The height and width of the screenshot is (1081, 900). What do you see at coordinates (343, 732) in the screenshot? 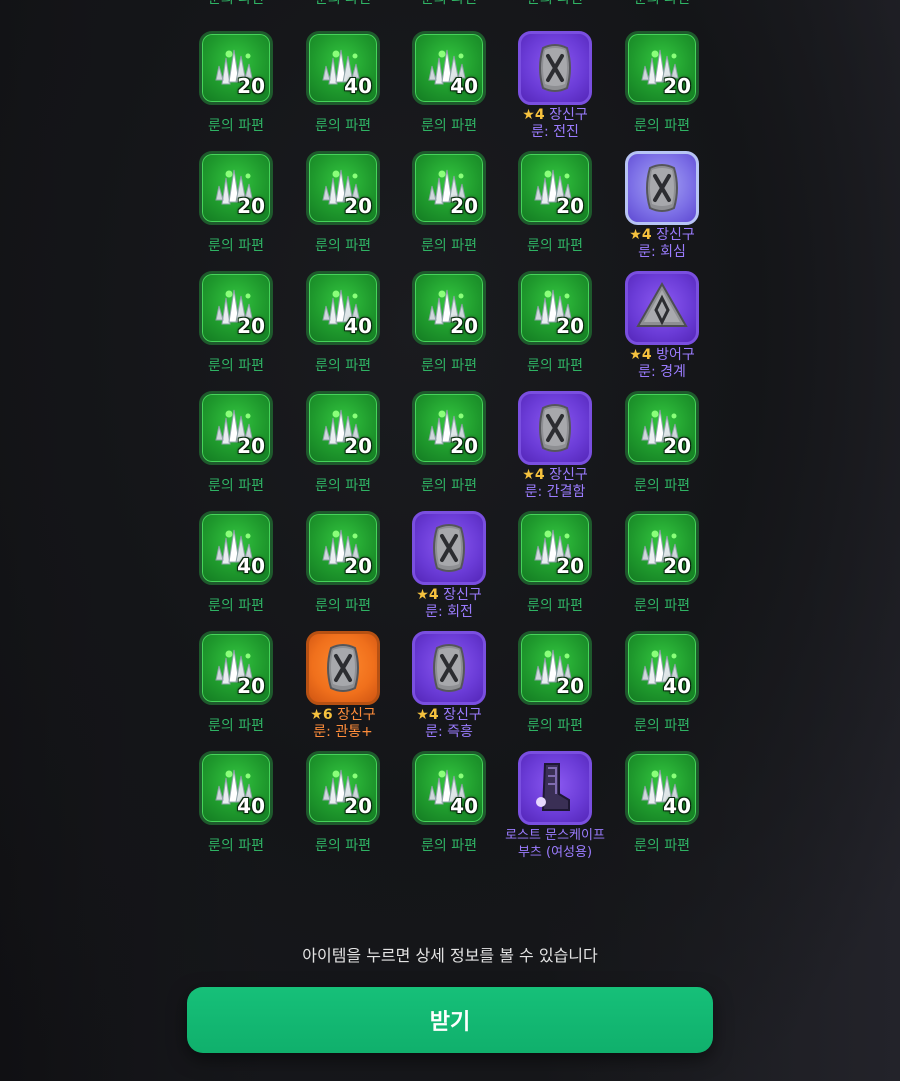
I see `rune-name: 룬: 관통+` at bounding box center [343, 732].